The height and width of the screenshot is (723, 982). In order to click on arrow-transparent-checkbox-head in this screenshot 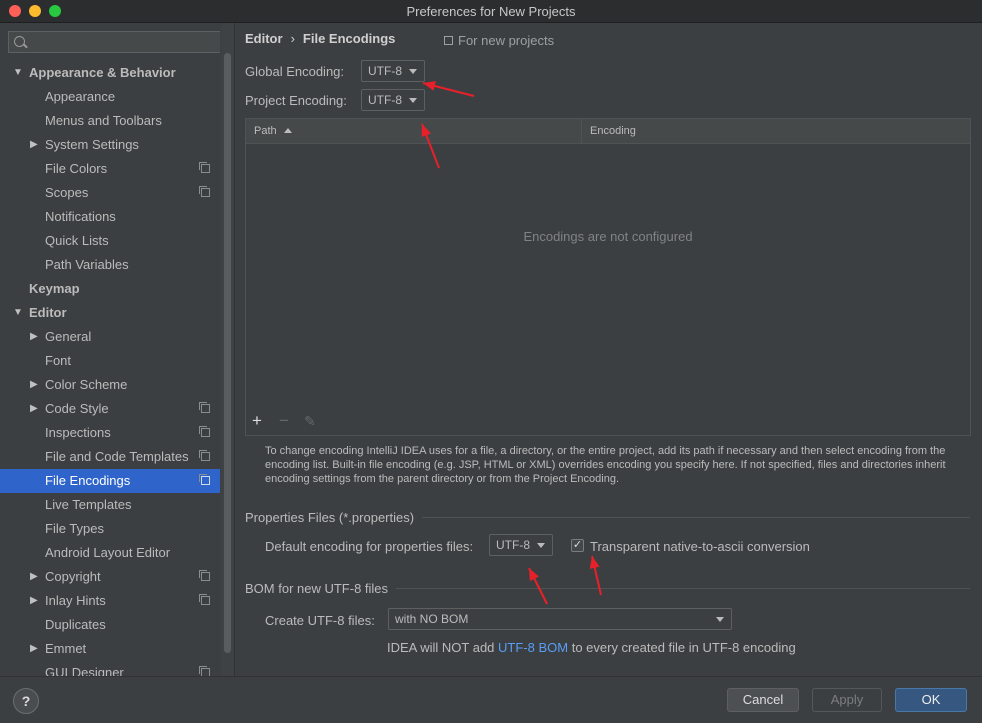, I will do `click(594, 562)`.